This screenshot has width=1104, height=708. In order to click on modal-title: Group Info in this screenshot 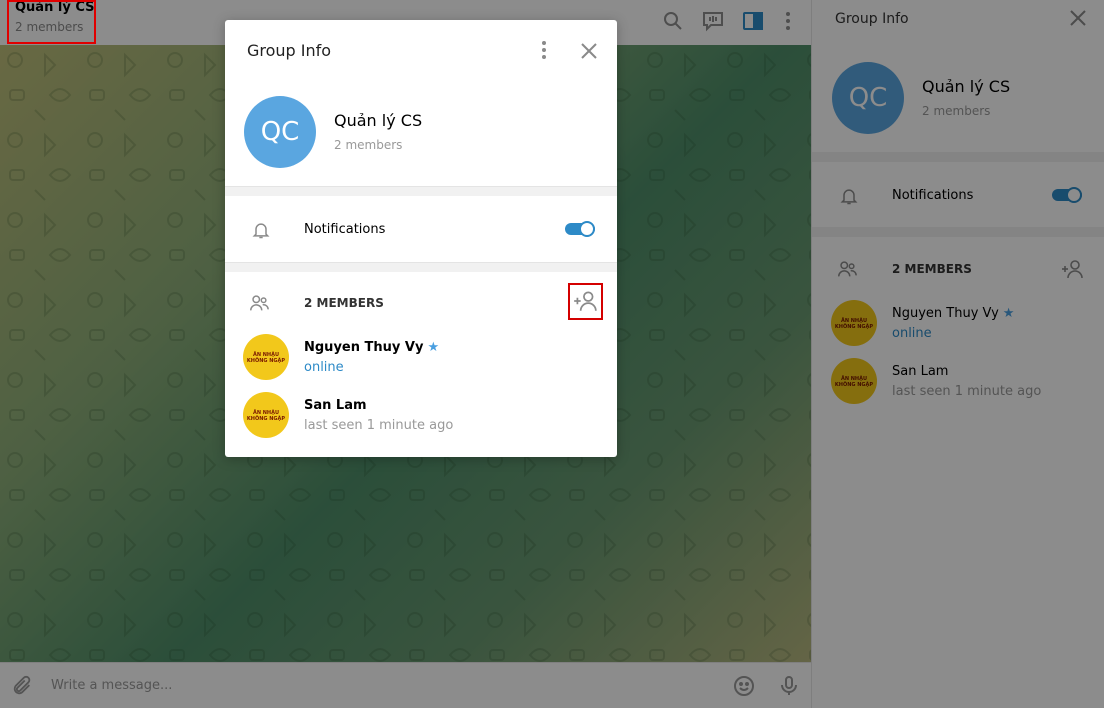, I will do `click(289, 50)`.